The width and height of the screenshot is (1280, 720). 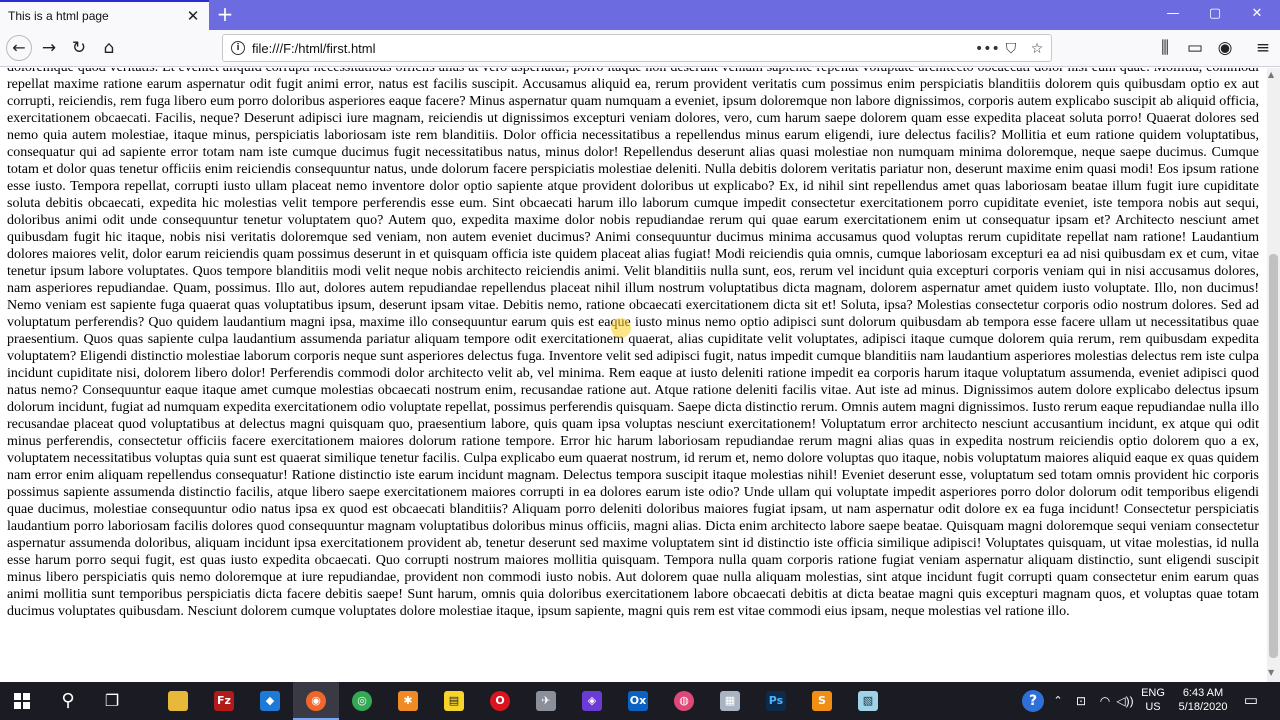 I want to click on help-tray-button: ?, so click(x=1033, y=701).